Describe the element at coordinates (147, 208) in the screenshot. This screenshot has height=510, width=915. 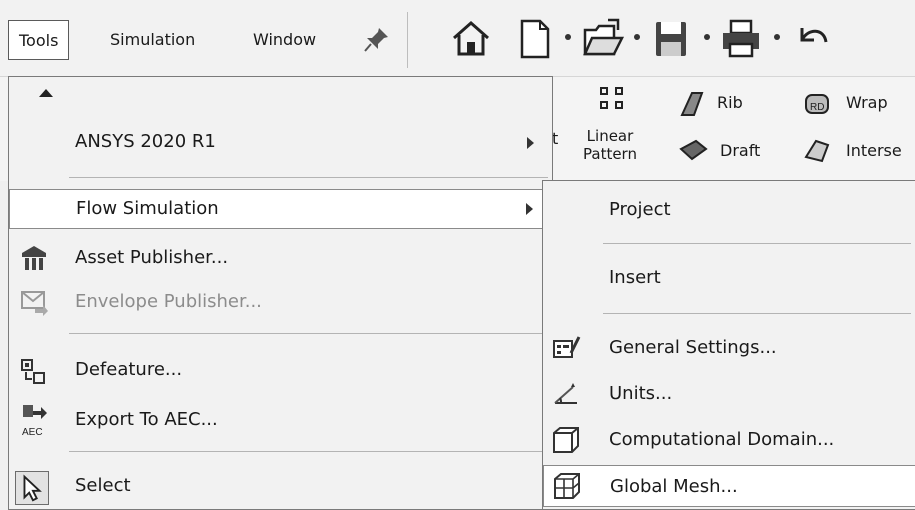
I see `menu-item-label: Flow Simulation` at that location.